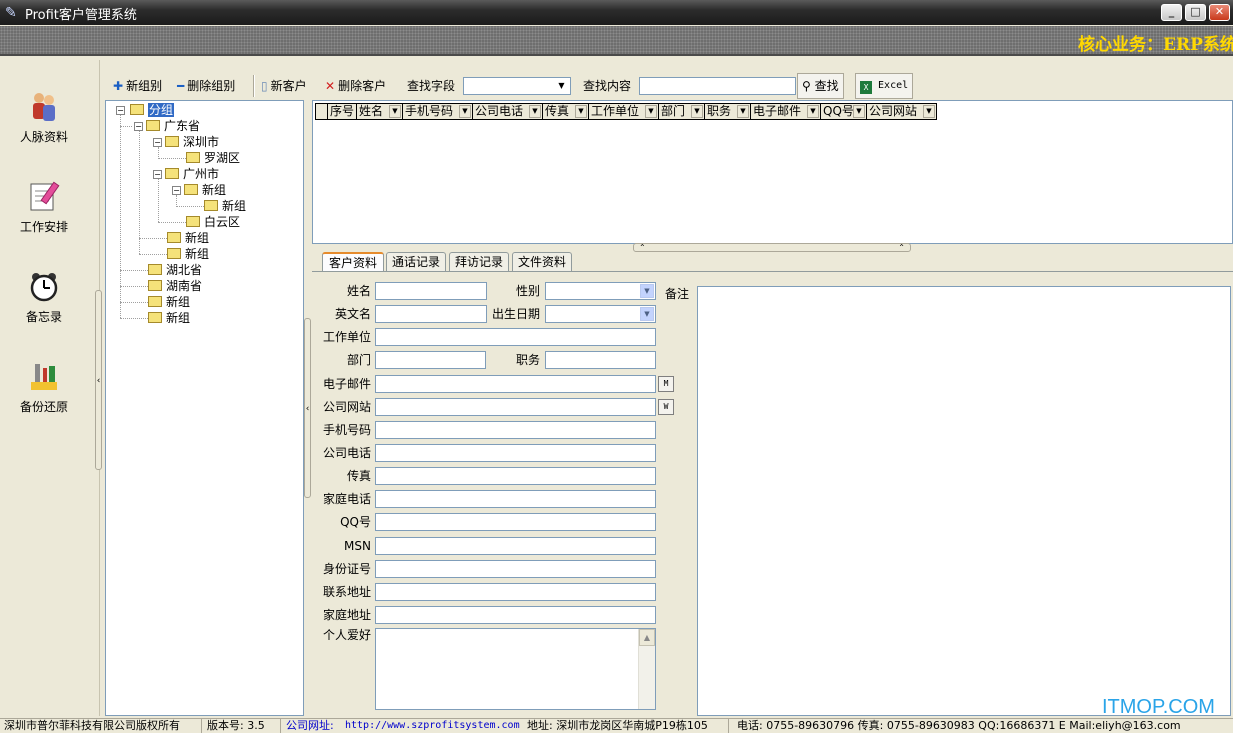 This screenshot has height=733, width=1233. I want to click on grid-col-header: 序号, so click(342, 111).